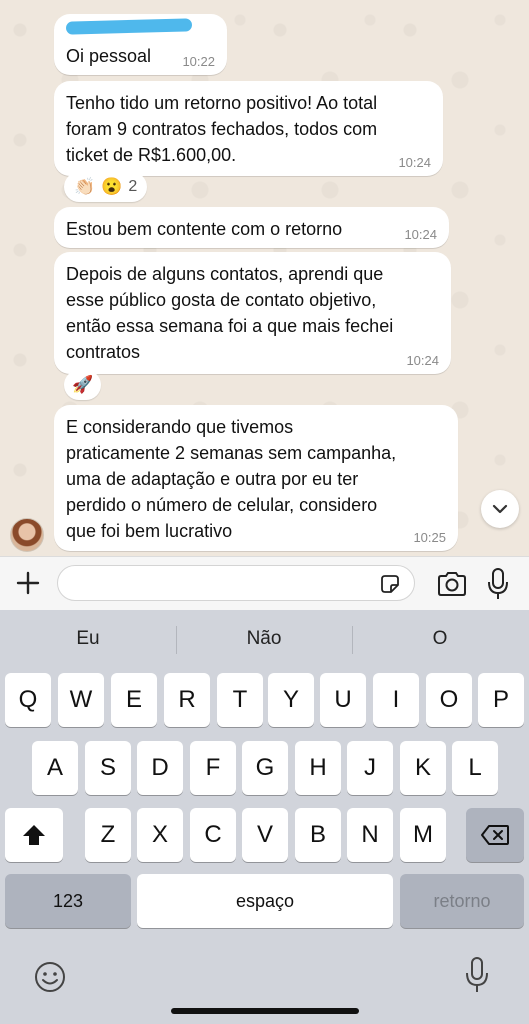  I want to click on redacted-sender-name, so click(129, 26).